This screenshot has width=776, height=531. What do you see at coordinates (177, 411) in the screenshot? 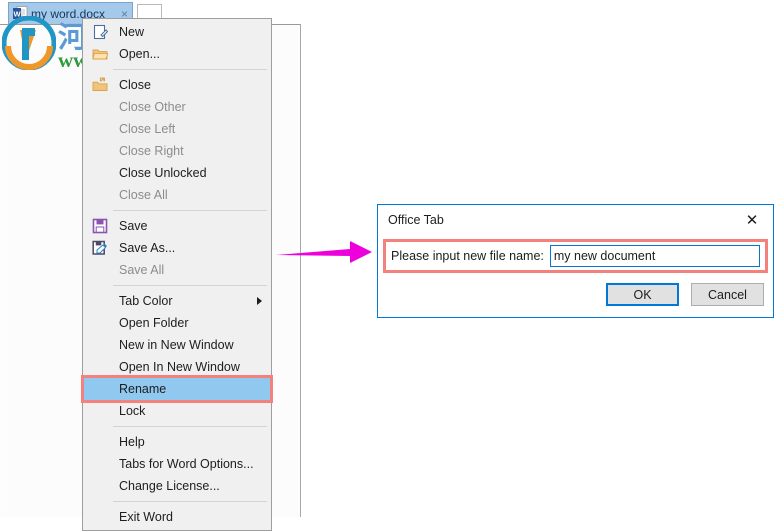
I see `menu-item-lock: Lock` at bounding box center [177, 411].